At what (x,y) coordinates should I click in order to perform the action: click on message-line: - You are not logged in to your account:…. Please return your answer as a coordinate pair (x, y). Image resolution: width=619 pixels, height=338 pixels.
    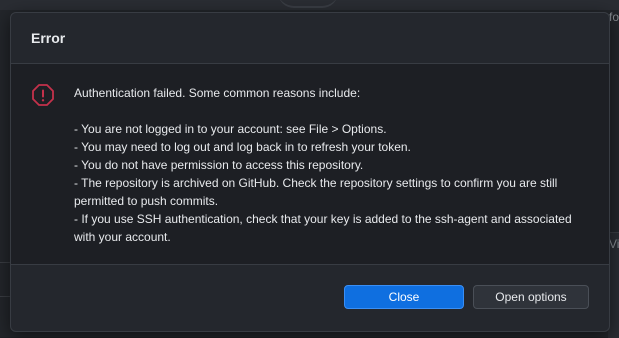
    Looking at the image, I should click on (230, 129).